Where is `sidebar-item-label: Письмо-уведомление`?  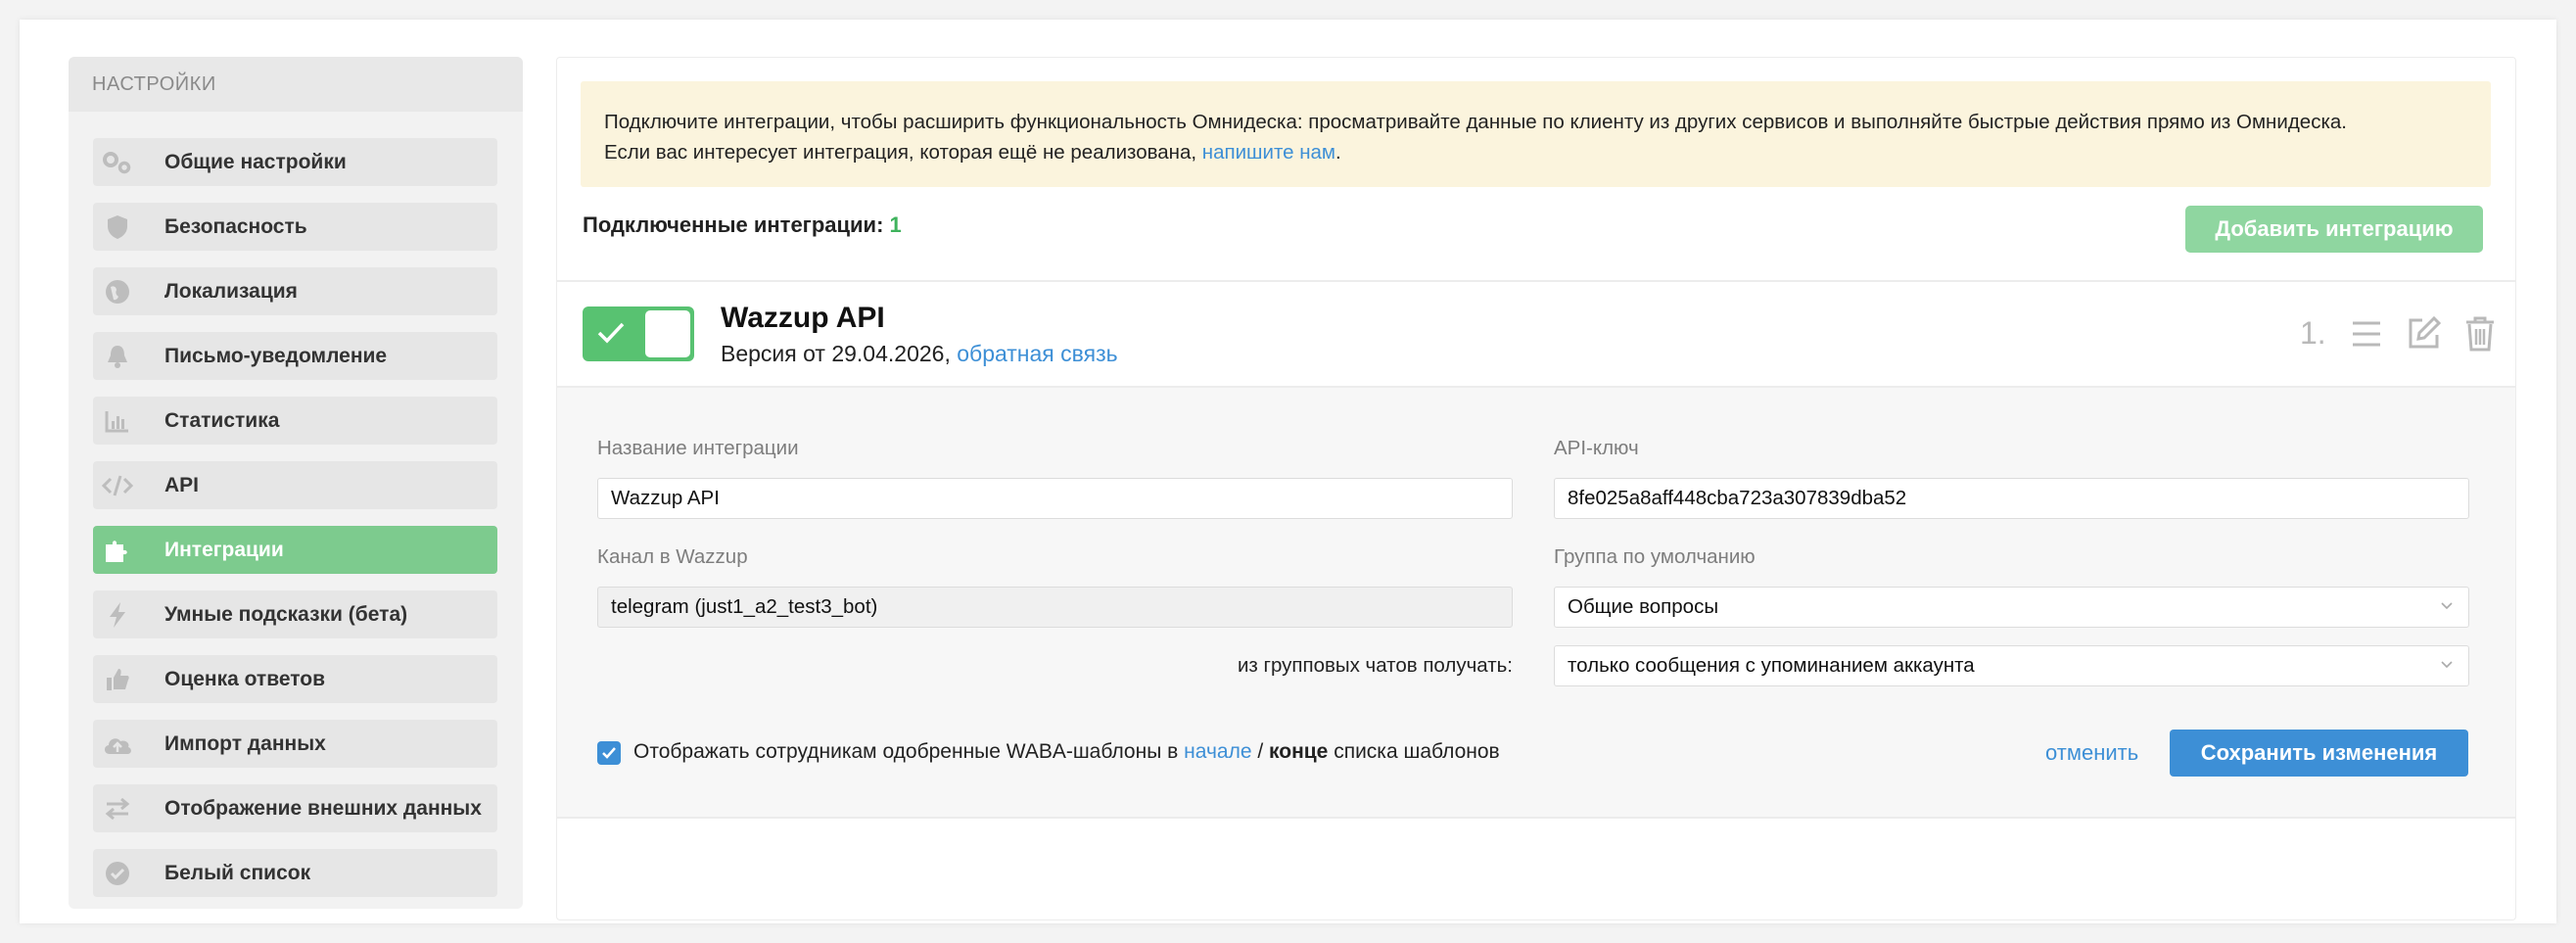 sidebar-item-label: Письмо-уведомление is located at coordinates (276, 356).